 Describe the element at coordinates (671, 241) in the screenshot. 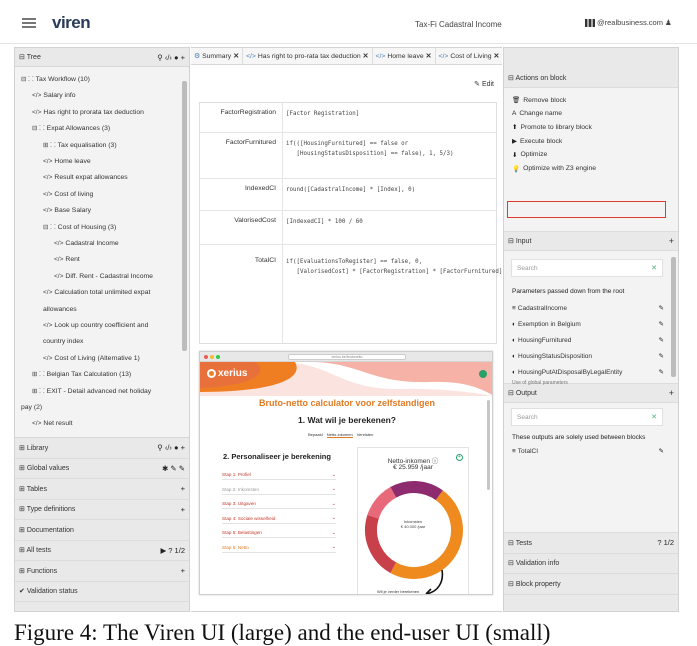

I see `add-input-button: +` at that location.